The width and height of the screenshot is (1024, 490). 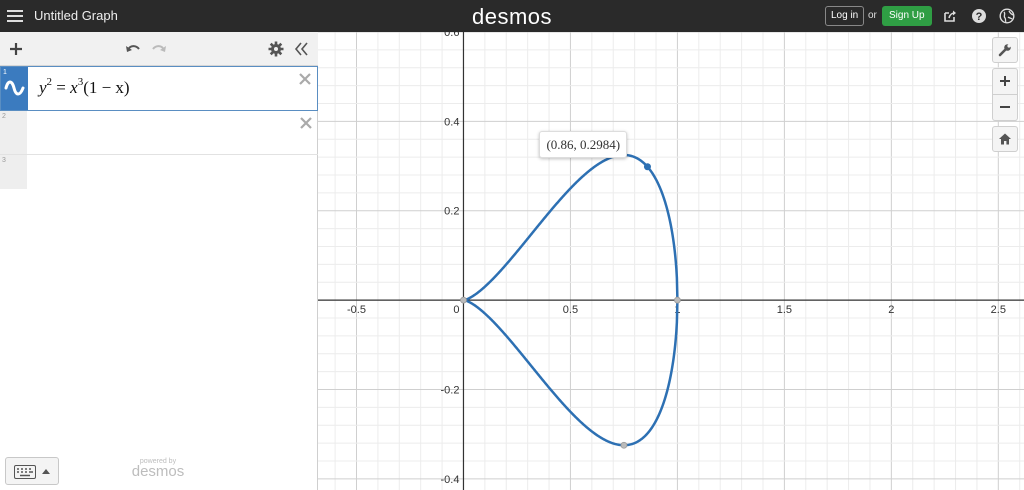 What do you see at coordinates (16, 49) in the screenshot?
I see `add-icon` at bounding box center [16, 49].